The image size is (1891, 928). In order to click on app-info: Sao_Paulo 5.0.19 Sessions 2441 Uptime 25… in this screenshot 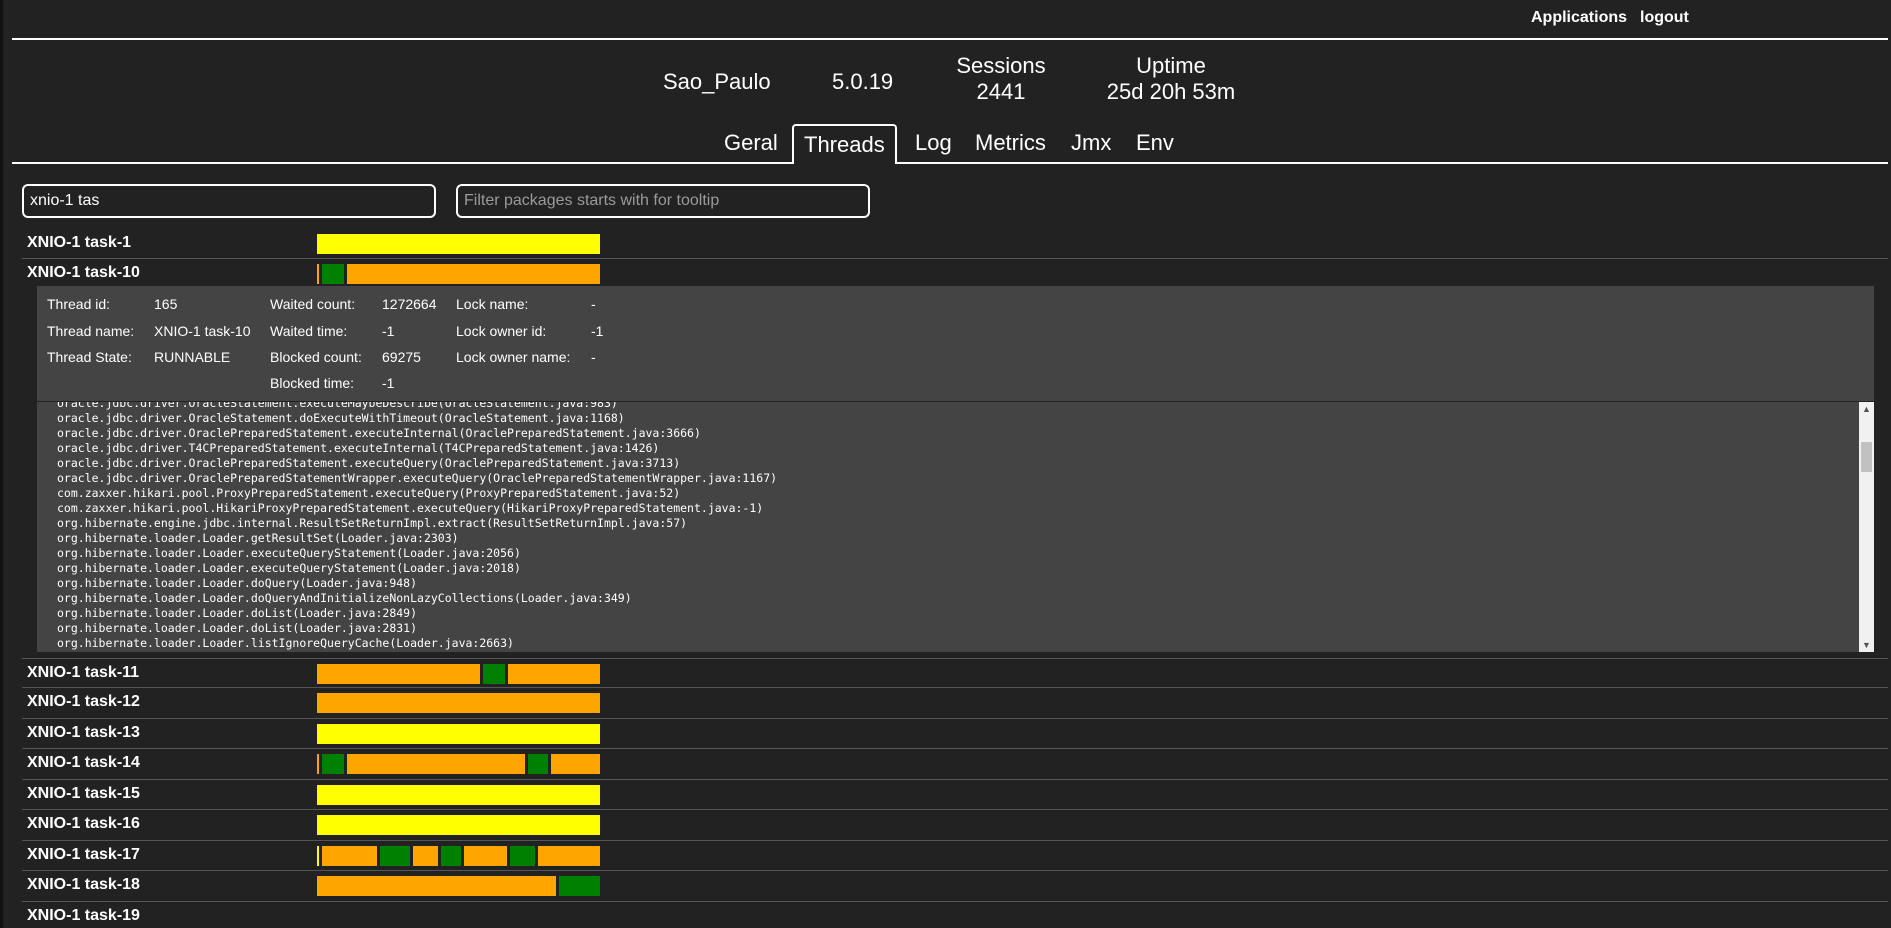, I will do `click(945, 84)`.